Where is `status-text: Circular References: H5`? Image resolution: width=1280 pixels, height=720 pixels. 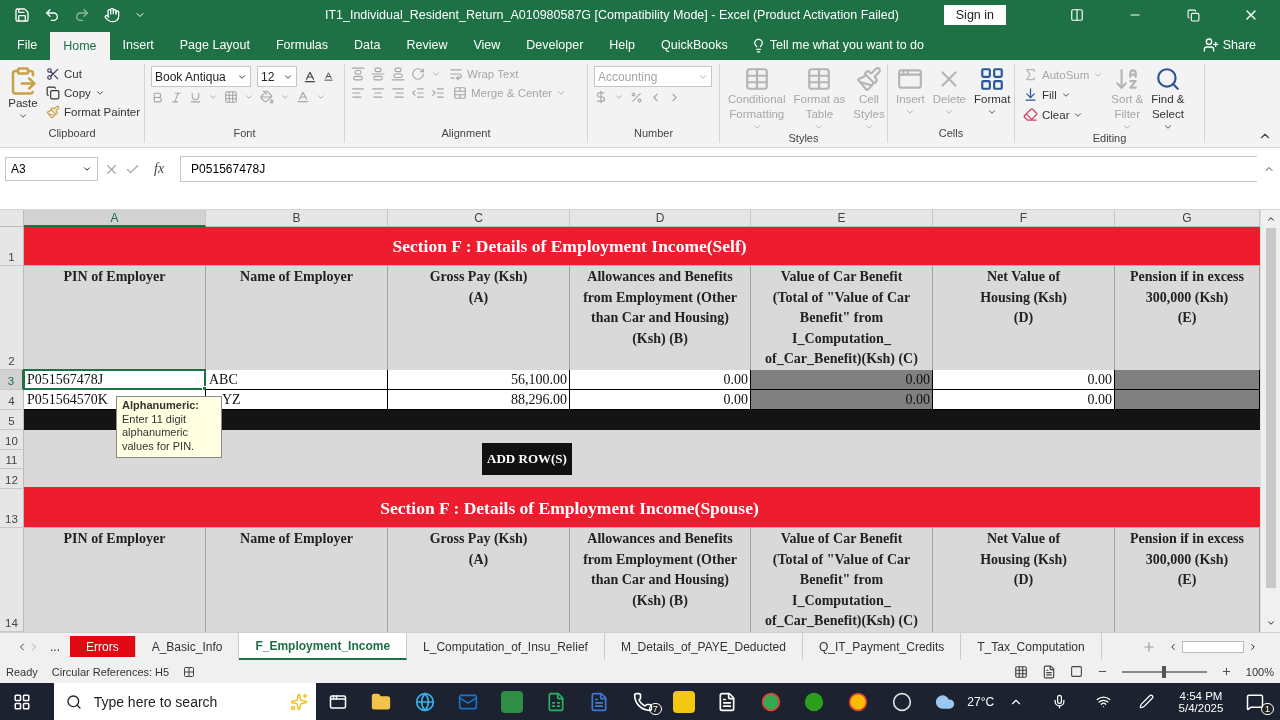 status-text: Circular References: H5 is located at coordinates (110, 671).